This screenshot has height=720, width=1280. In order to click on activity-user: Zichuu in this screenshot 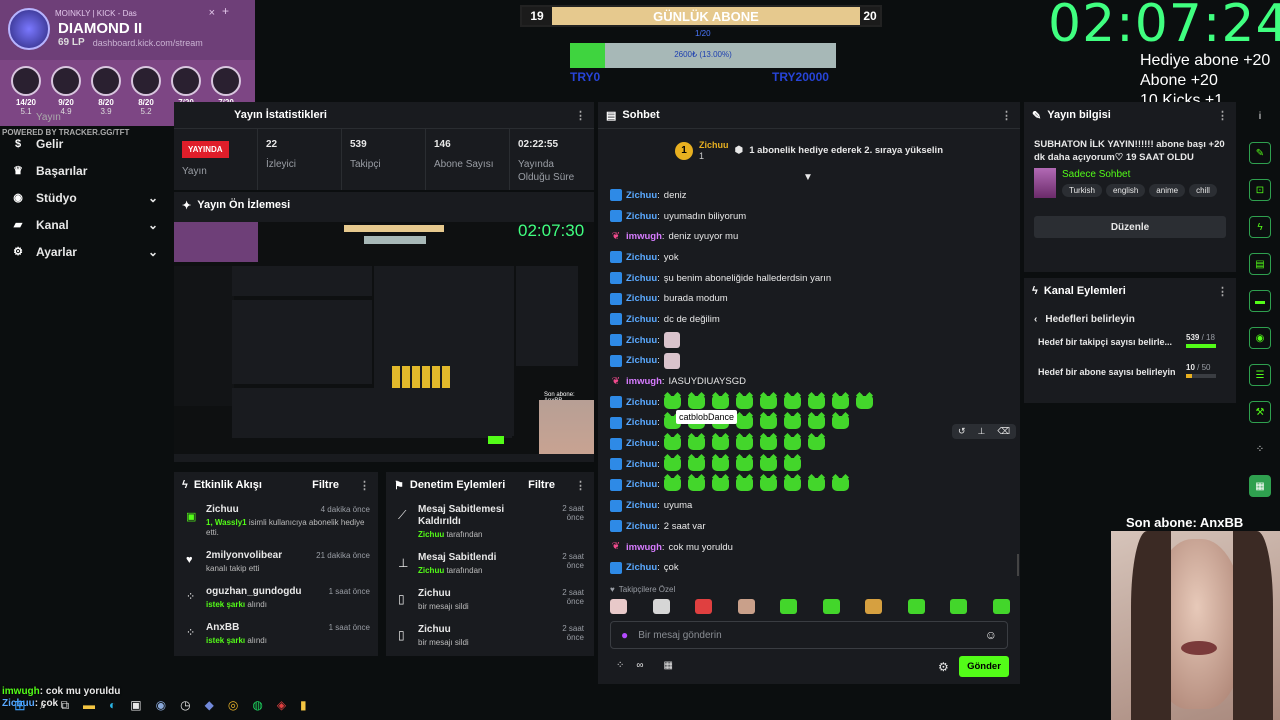, I will do `click(222, 509)`.